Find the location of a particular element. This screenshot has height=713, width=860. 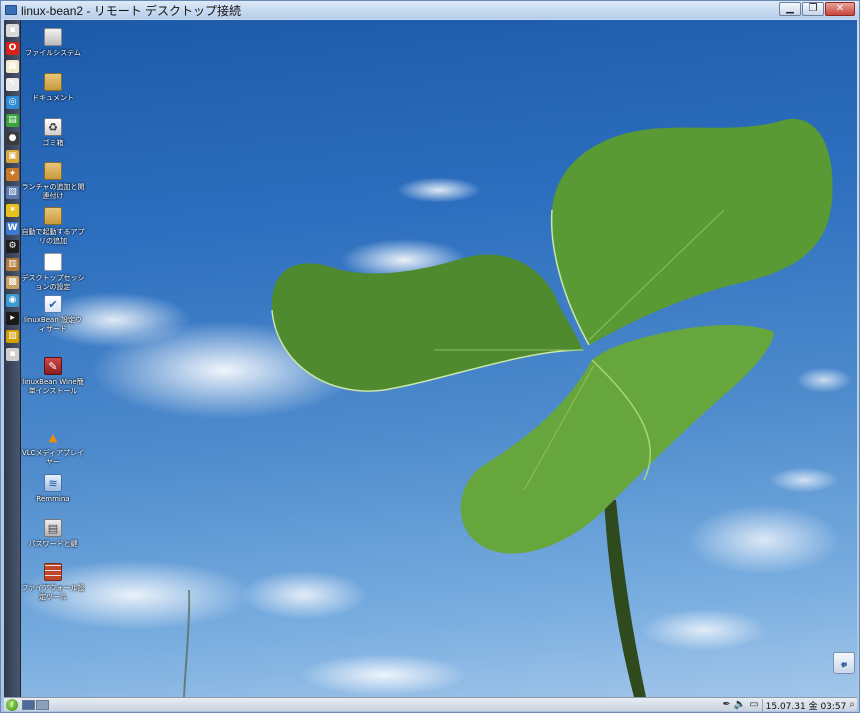

launcher-item: ✶ is located at coordinates (12, 210).